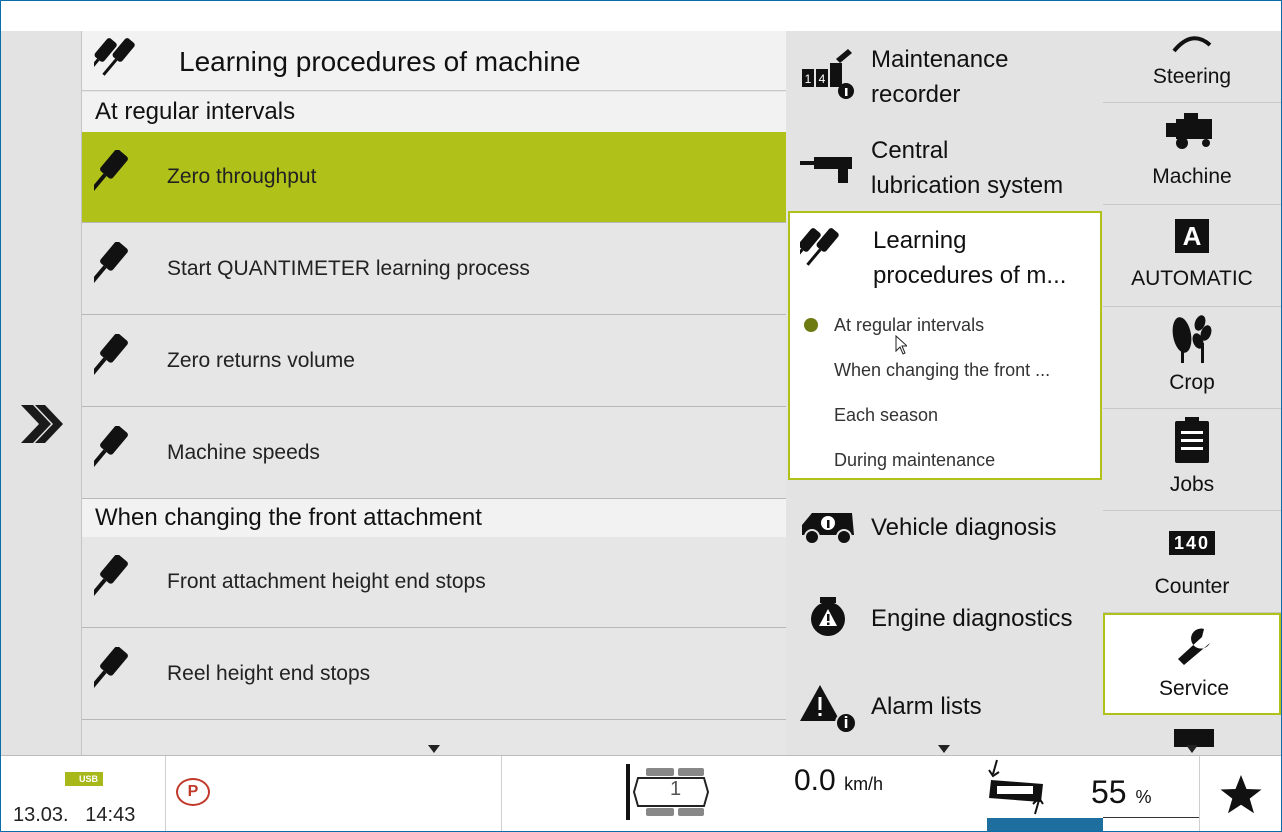  Describe the element at coordinates (1194, 688) in the screenshot. I see `nav-label: Service` at that location.